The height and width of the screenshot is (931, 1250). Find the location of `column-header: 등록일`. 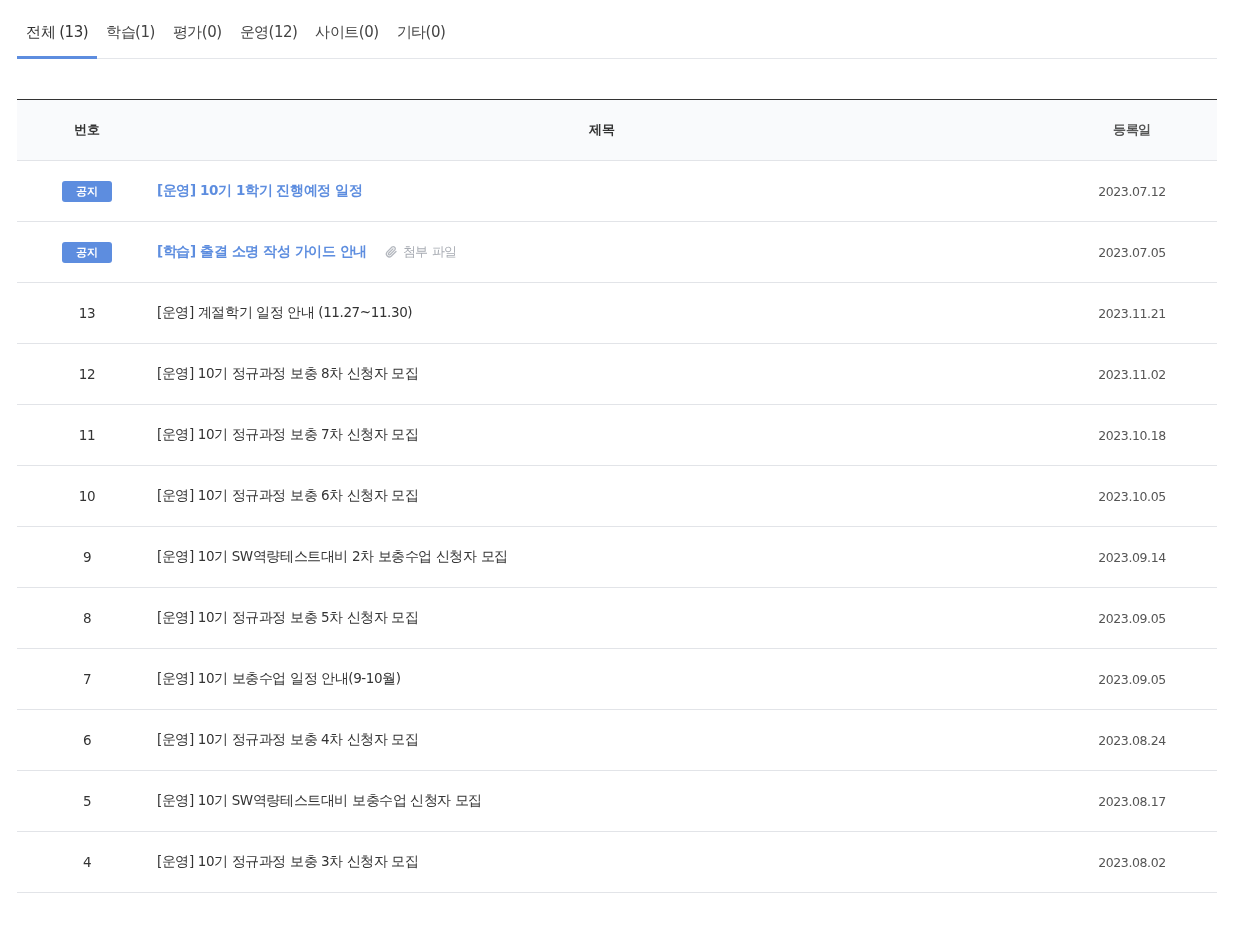

column-header: 등록일 is located at coordinates (1132, 130).